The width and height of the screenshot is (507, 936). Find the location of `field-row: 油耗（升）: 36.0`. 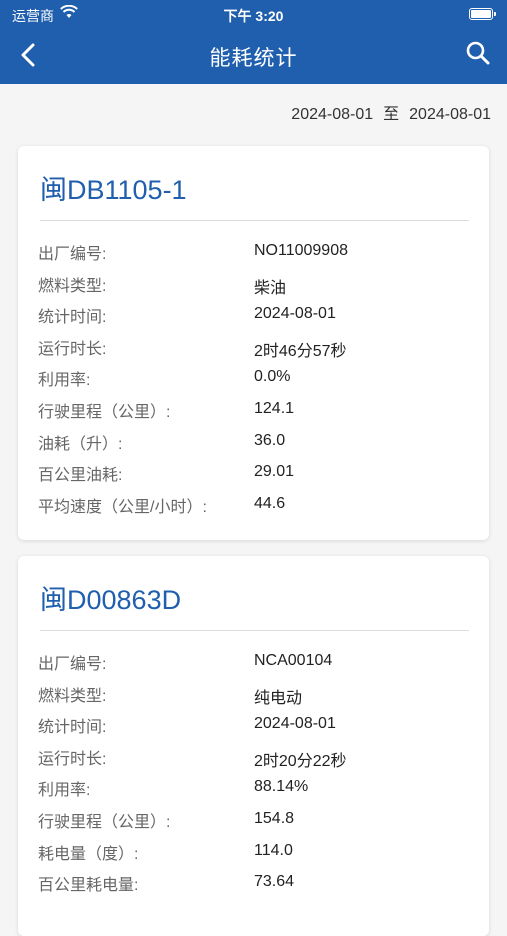

field-row: 油耗（升）: 36.0 is located at coordinates (253, 446).